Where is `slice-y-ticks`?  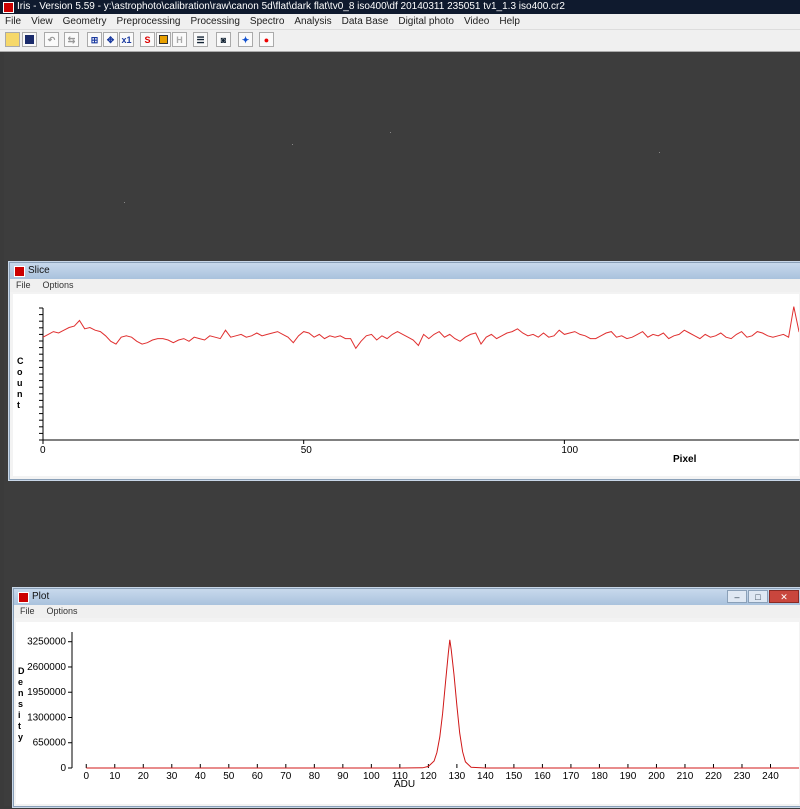
slice-y-ticks is located at coordinates (41, 374).